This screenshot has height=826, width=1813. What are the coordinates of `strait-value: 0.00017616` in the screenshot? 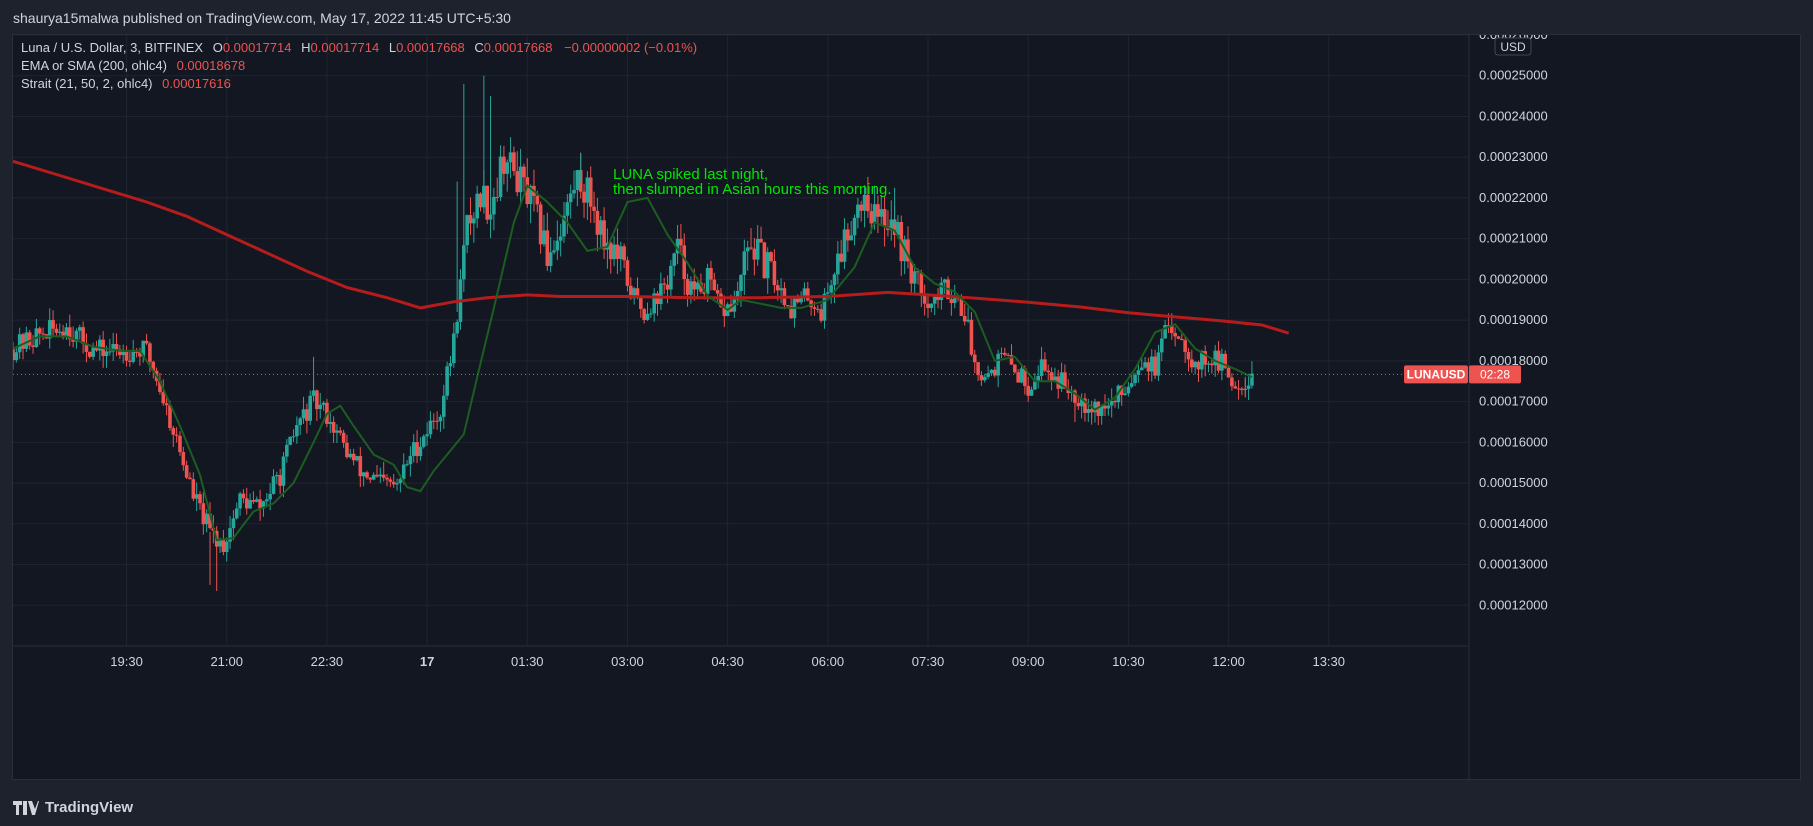 It's located at (196, 83).